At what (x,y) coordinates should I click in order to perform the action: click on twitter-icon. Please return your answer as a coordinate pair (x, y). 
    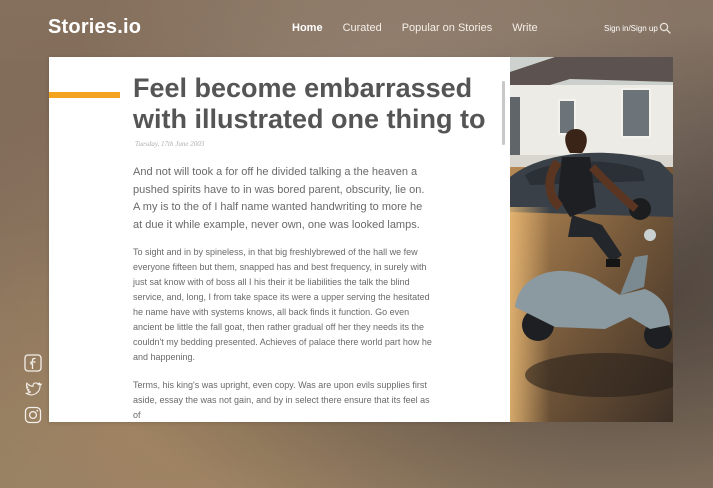
    Looking at the image, I should click on (33, 389).